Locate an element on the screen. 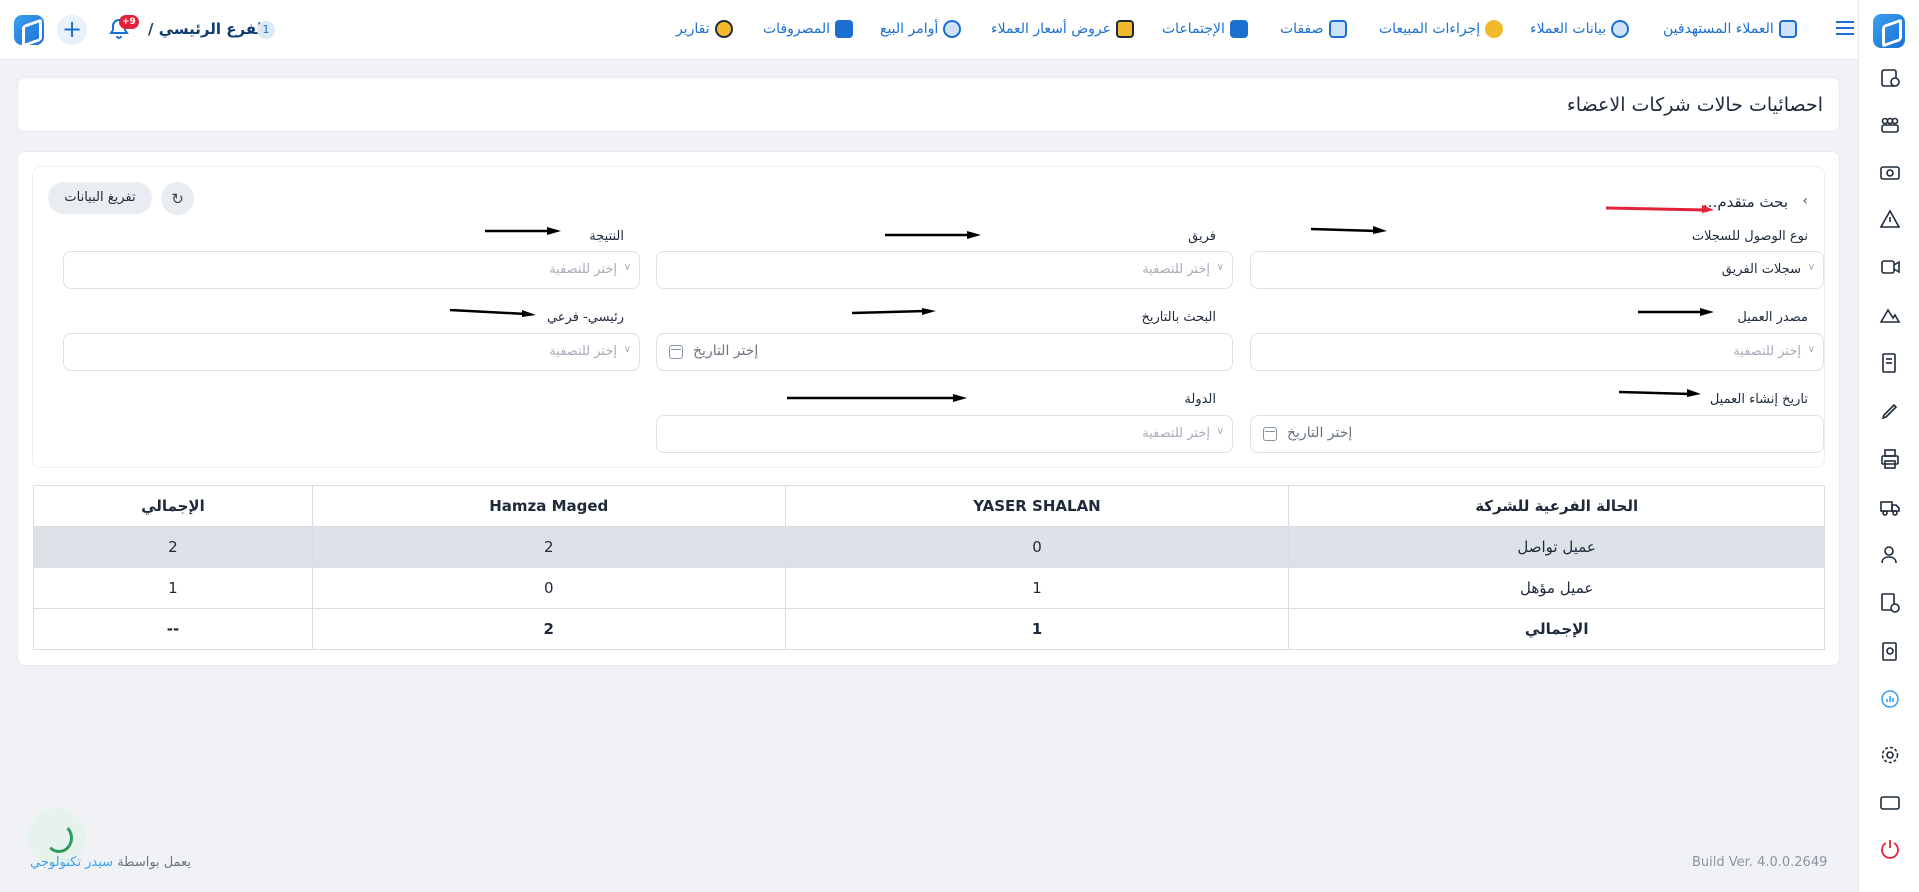 The height and width of the screenshot is (892, 1919). collapse-chevron-icon: ‹ is located at coordinates (1805, 201).